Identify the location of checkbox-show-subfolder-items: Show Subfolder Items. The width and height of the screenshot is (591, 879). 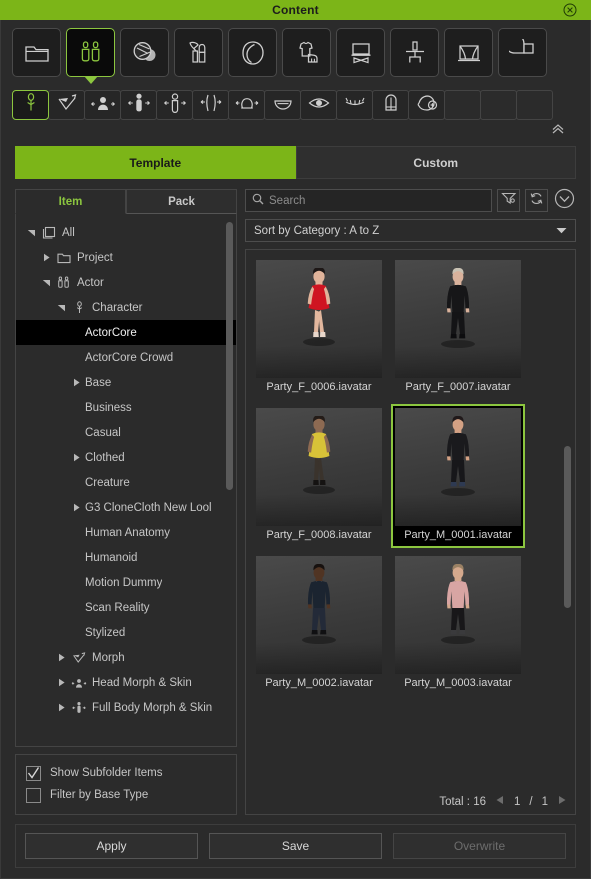
(126, 773).